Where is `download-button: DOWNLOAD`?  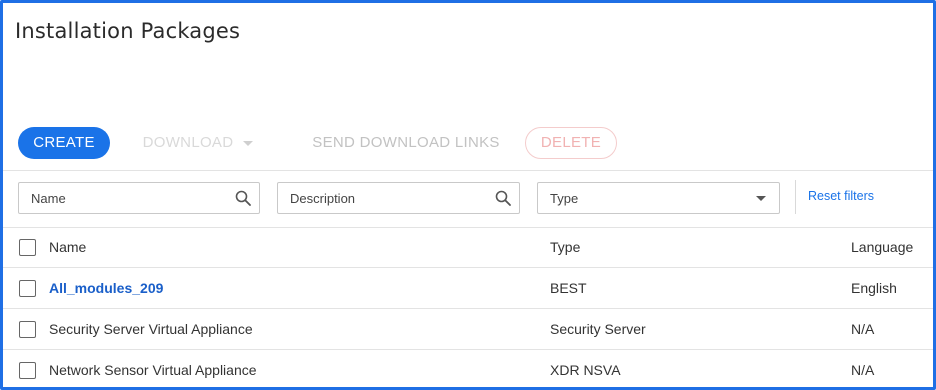 download-button: DOWNLOAD is located at coordinates (198, 143).